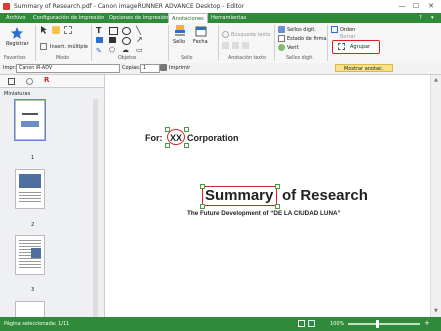 The height and width of the screenshot is (331, 441). Describe the element at coordinates (201, 38) in the screenshot. I see `date-button: Fecha` at that location.